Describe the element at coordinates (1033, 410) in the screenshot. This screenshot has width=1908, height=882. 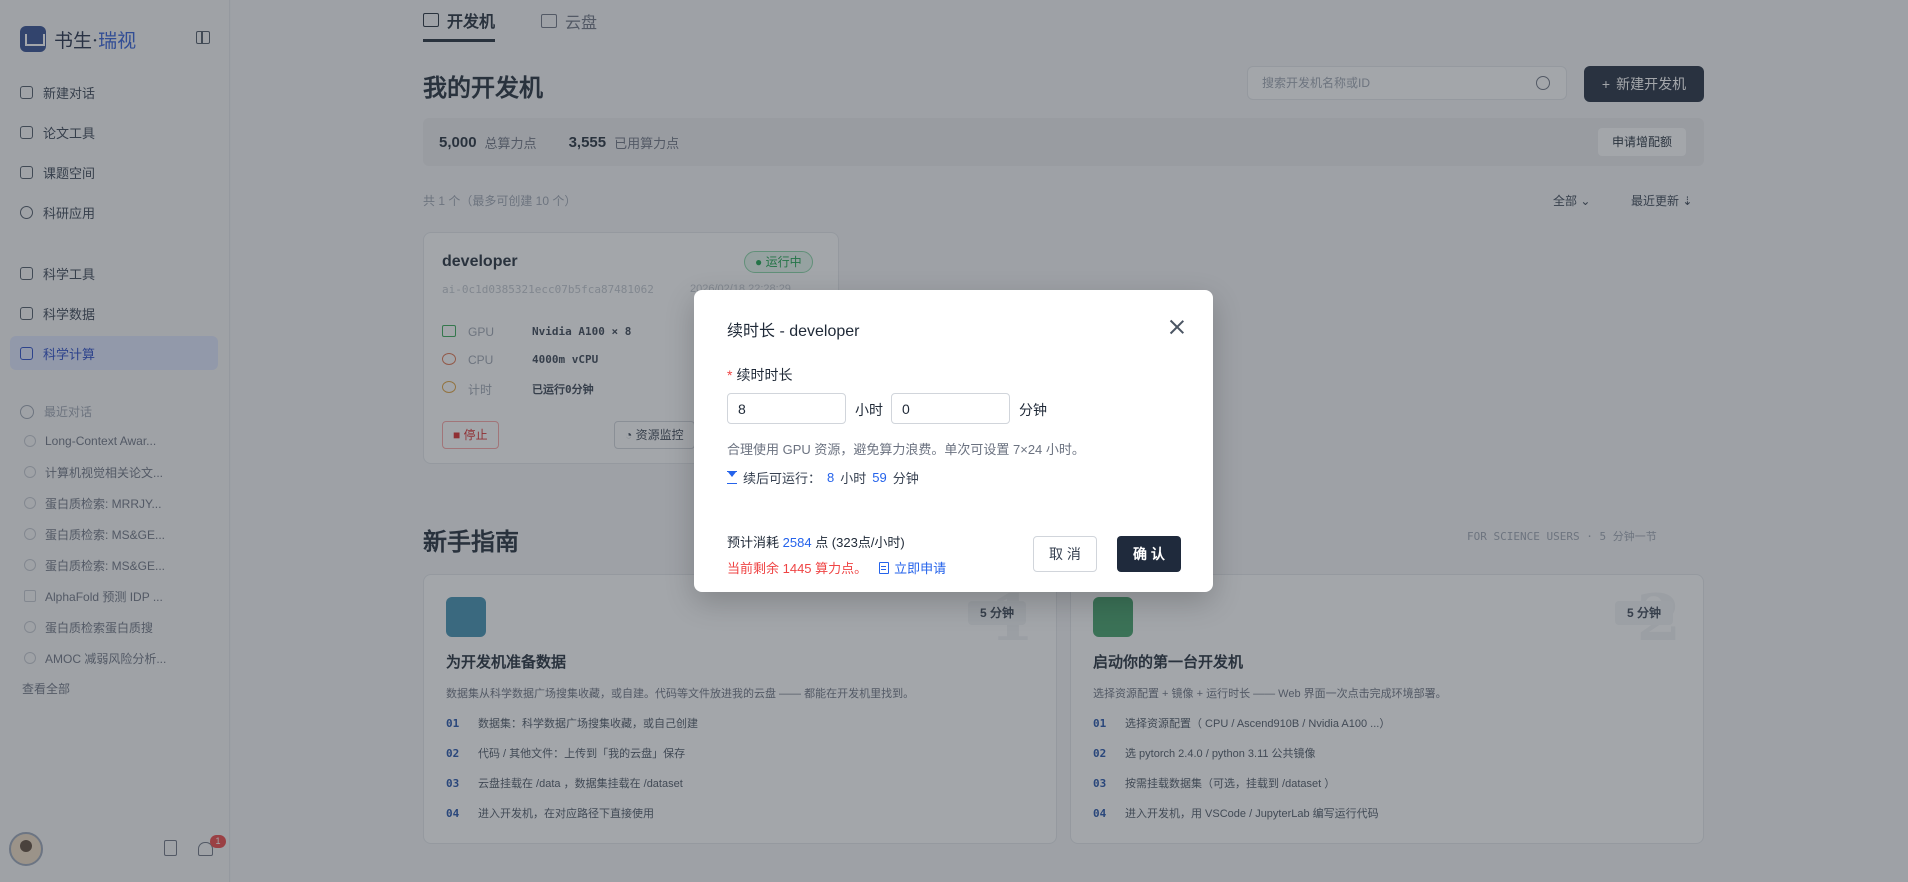
I see `minutes-unit: 分钟` at that location.